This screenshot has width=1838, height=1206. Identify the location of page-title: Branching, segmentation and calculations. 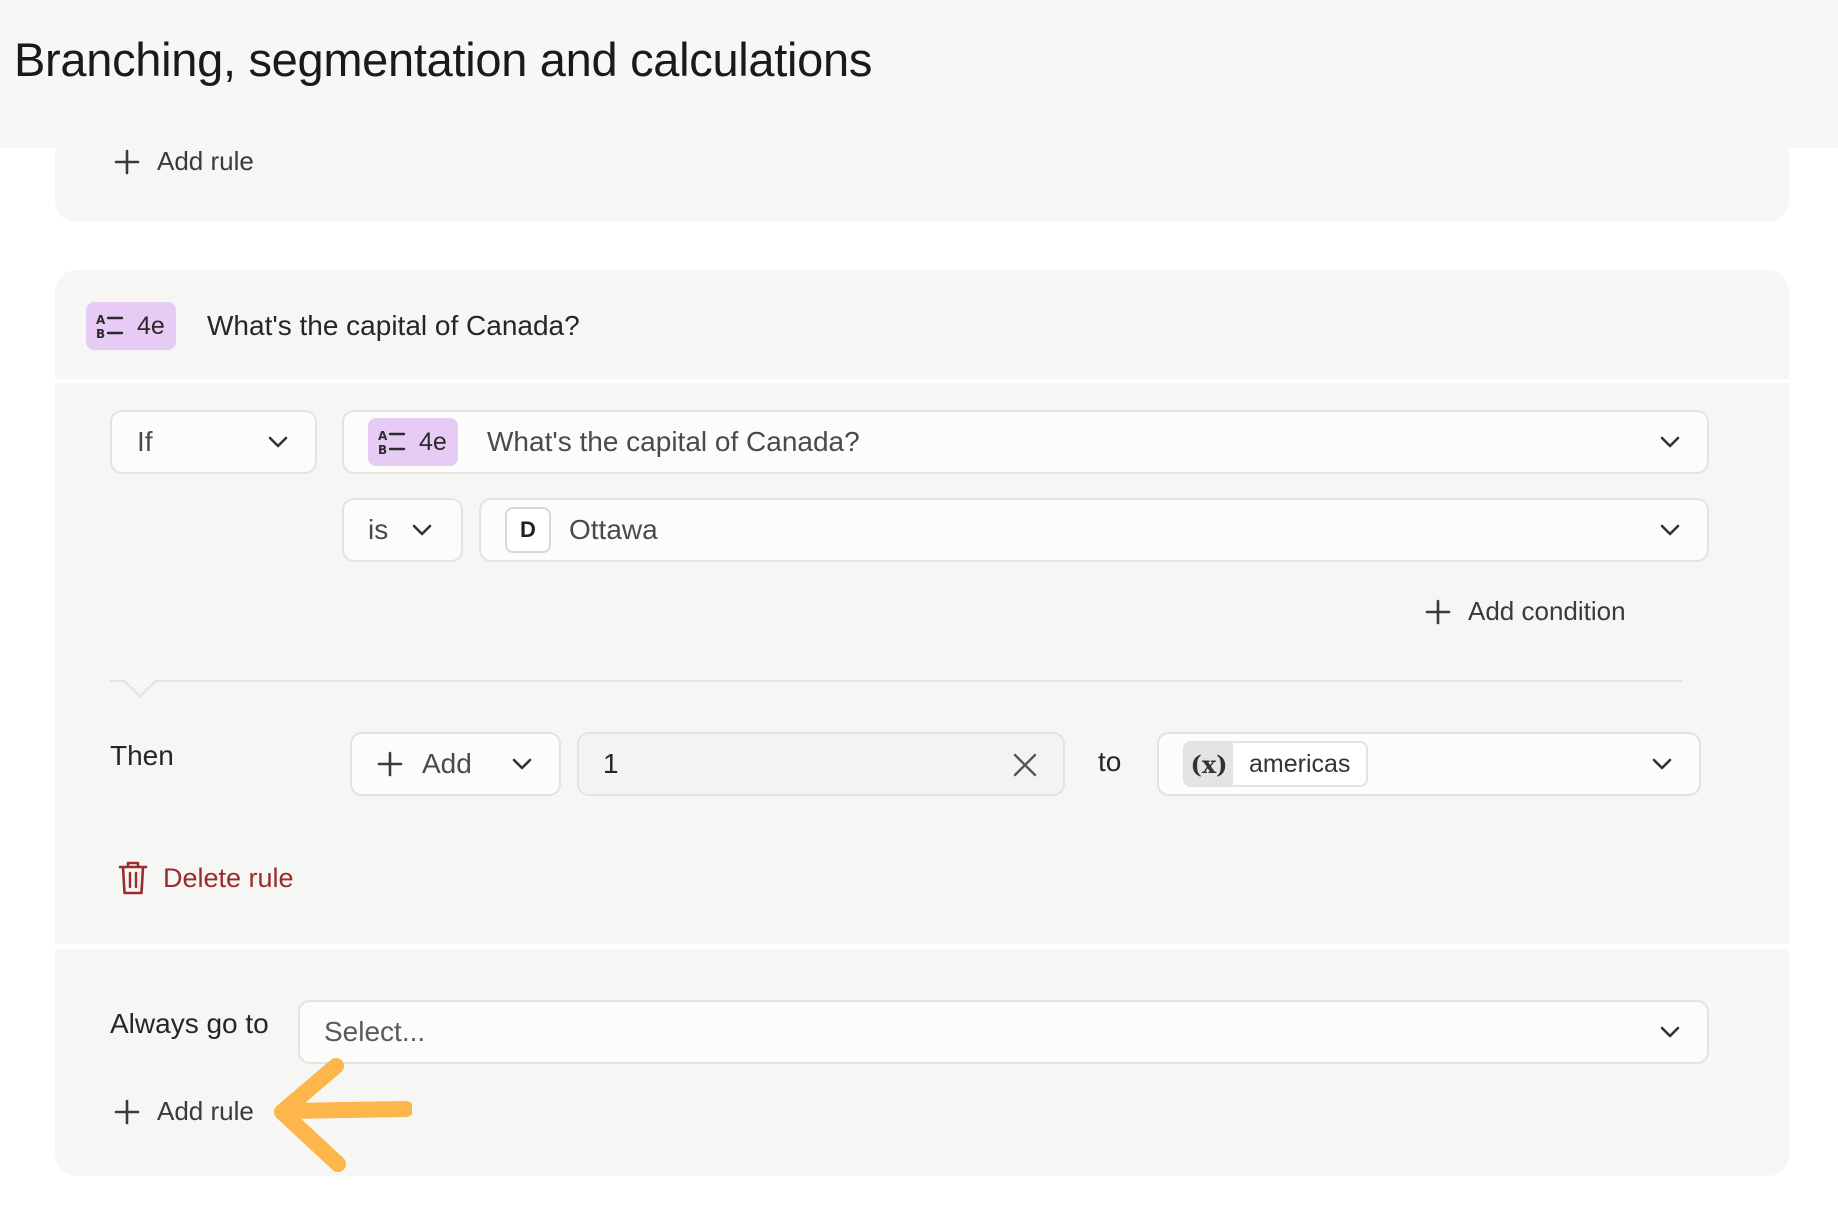
(443, 59).